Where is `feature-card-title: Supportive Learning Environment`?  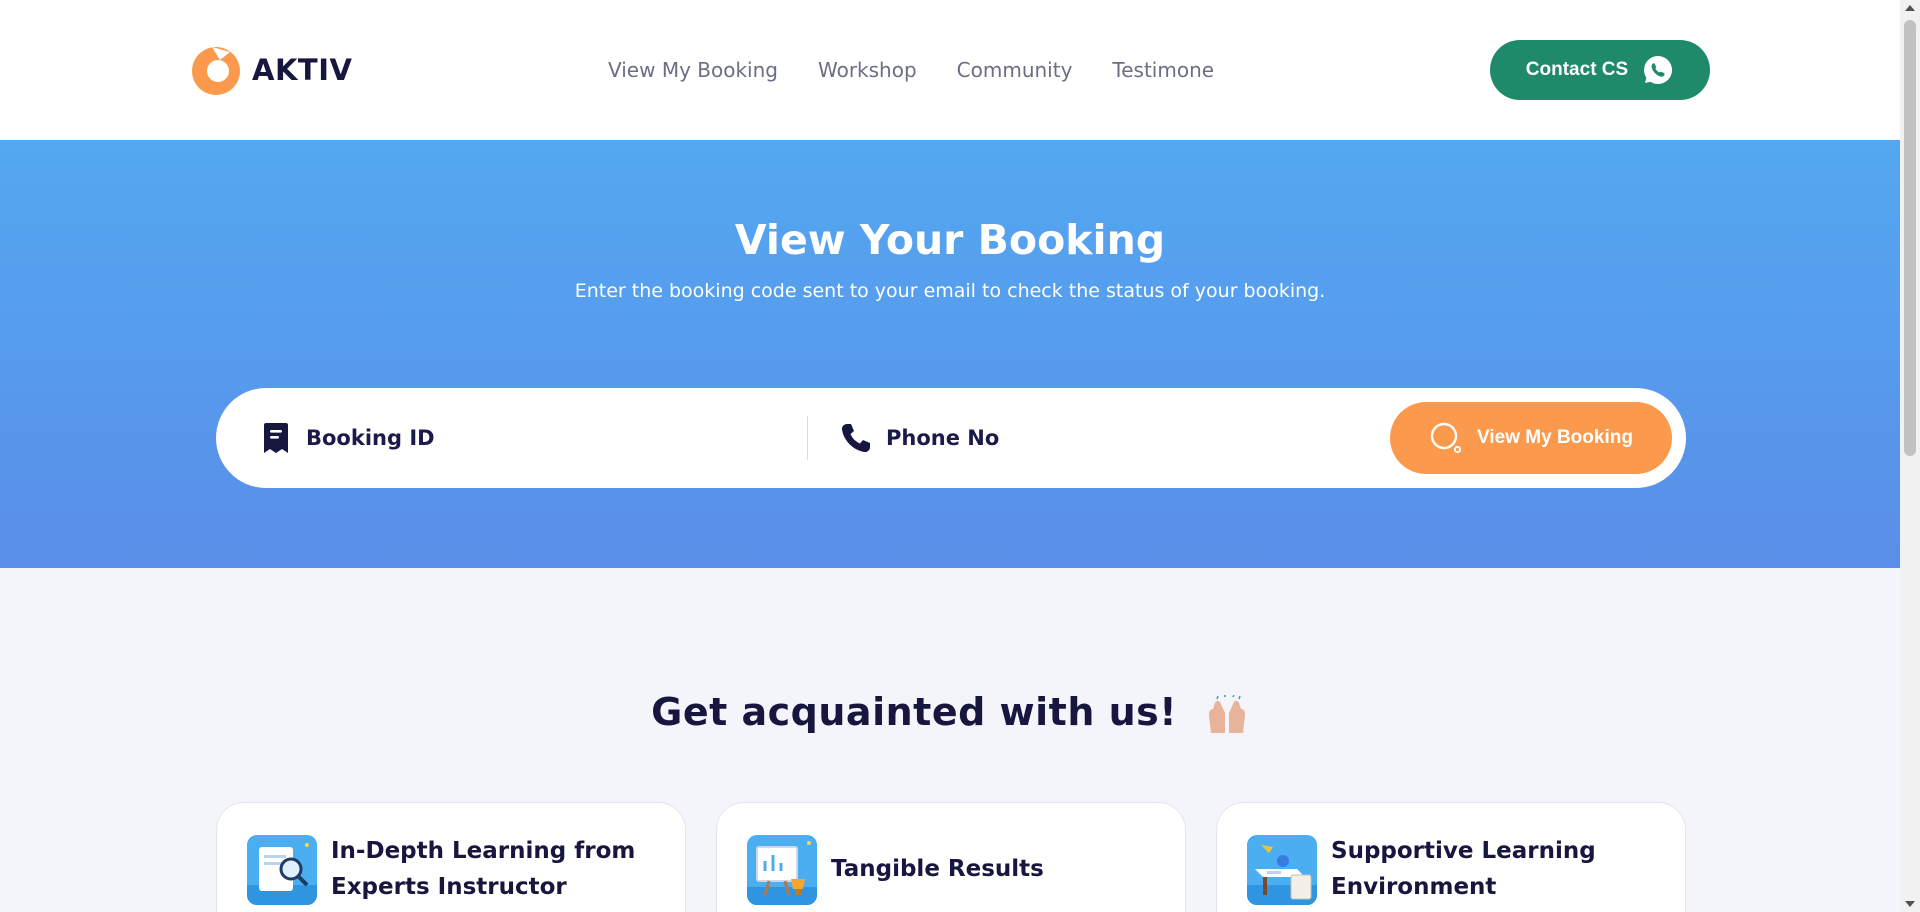
feature-card-title: Supportive Learning Environment is located at coordinates (1463, 869).